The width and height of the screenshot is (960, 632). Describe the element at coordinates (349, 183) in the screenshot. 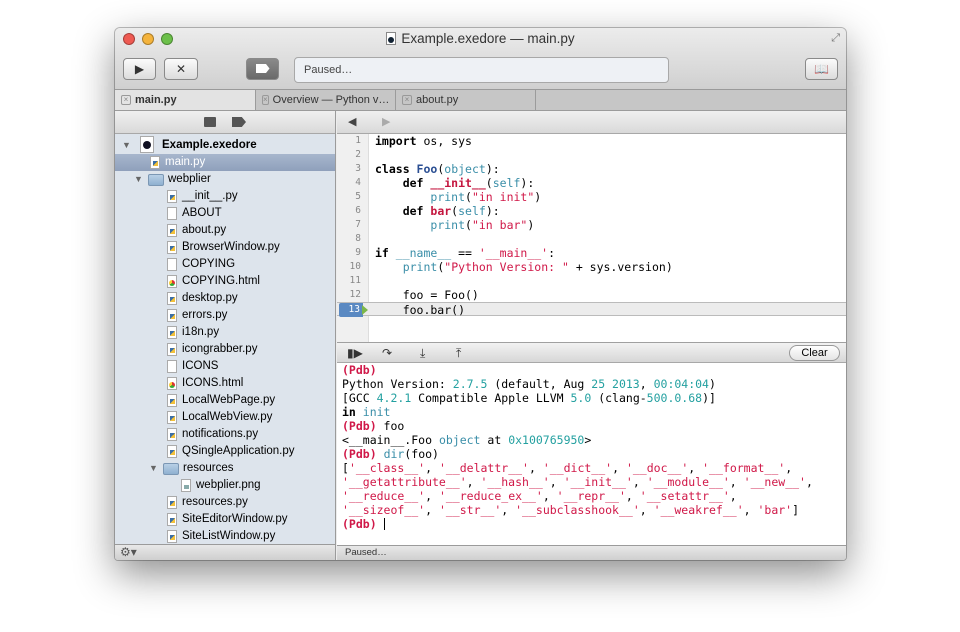

I see `line-number: 4` at that location.